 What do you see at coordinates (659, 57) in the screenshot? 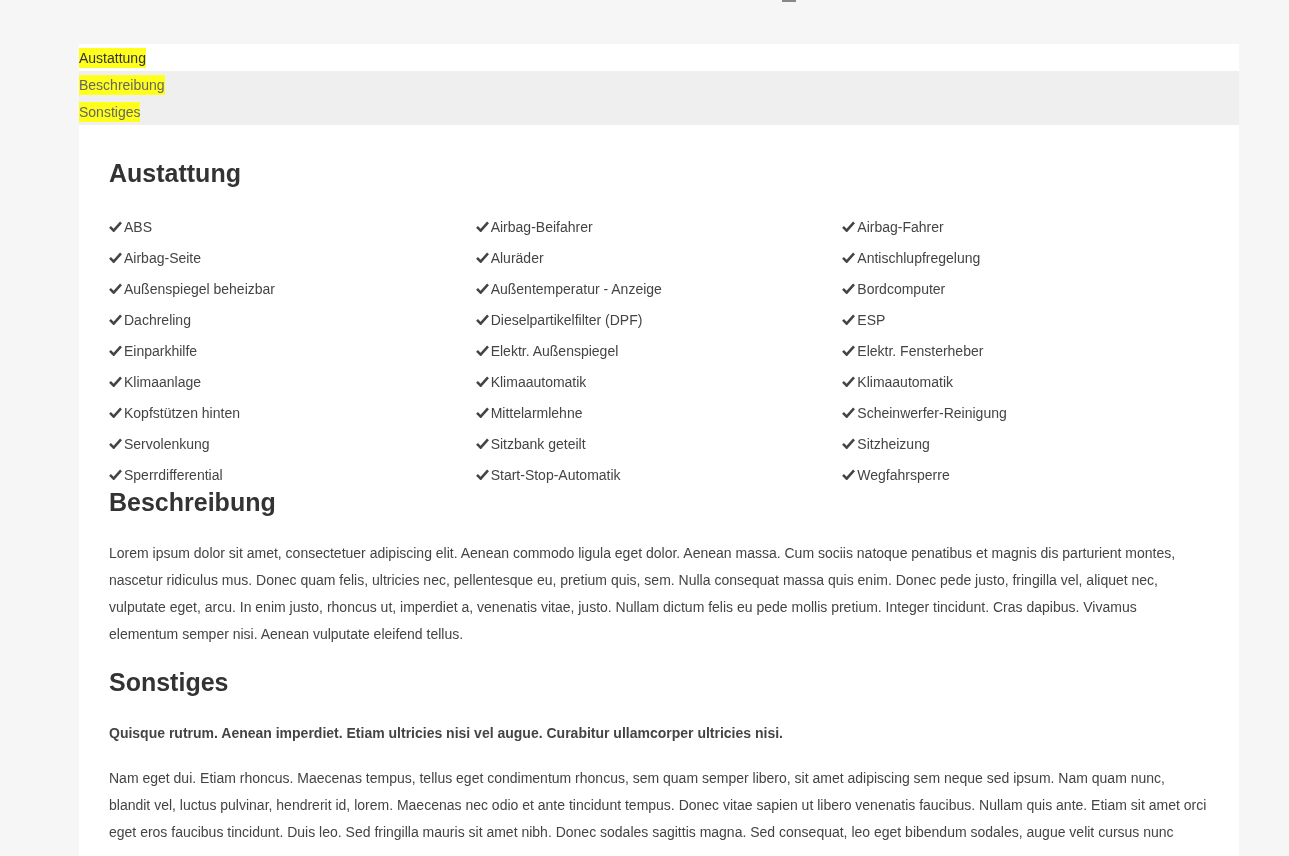
I see `tab-link: Austattung` at bounding box center [659, 57].